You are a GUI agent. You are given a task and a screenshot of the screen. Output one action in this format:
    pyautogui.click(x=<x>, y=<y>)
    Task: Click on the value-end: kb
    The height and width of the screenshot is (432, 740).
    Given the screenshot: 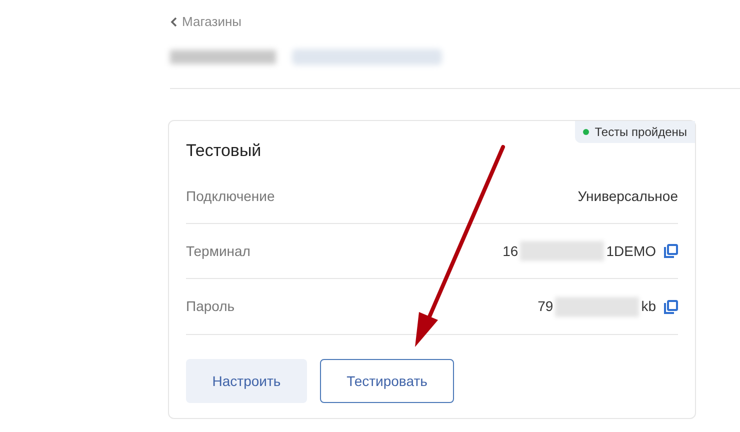 What is the action you would take?
    pyautogui.click(x=648, y=306)
    